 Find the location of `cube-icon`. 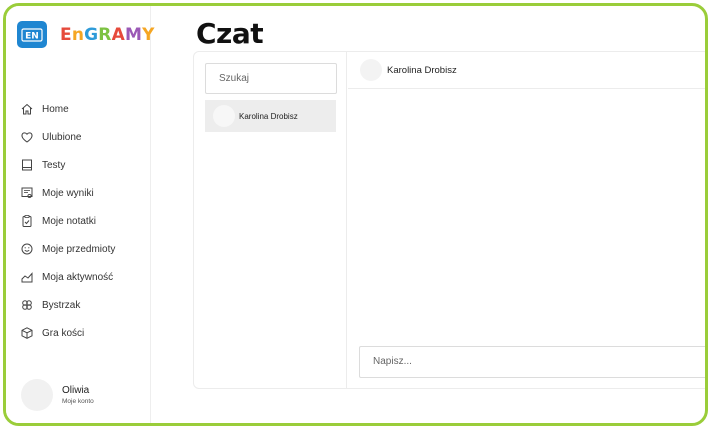

cube-icon is located at coordinates (27, 333).